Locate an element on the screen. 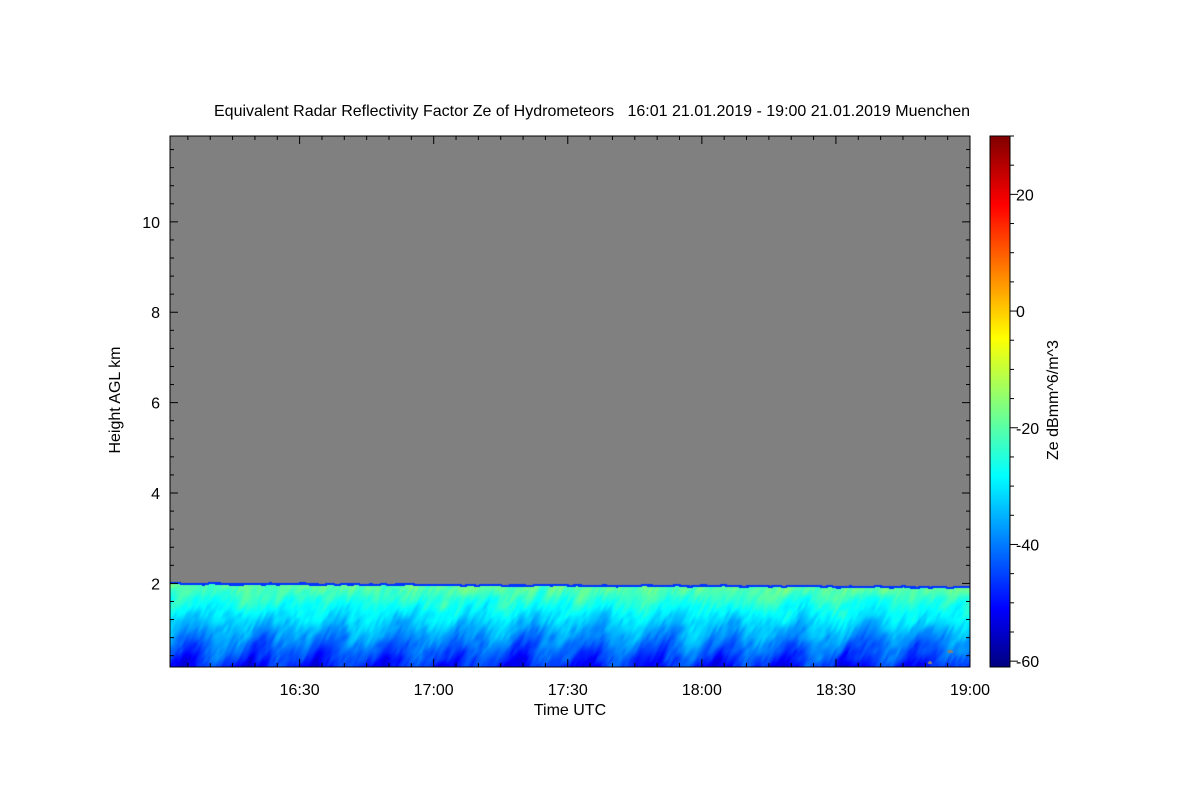 This screenshot has height=800, width=1200. colorbar-tick-label: -20 is located at coordinates (1027, 429).